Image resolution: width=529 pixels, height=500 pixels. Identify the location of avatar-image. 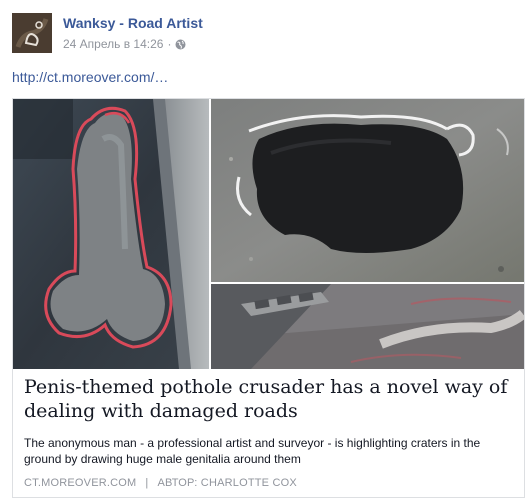
(32, 33).